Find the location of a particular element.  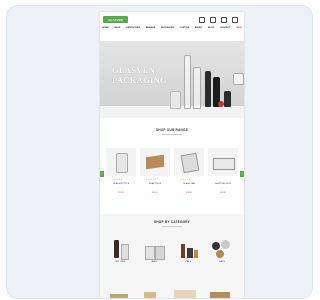

carousel-next-button: › is located at coordinates (242, 174).